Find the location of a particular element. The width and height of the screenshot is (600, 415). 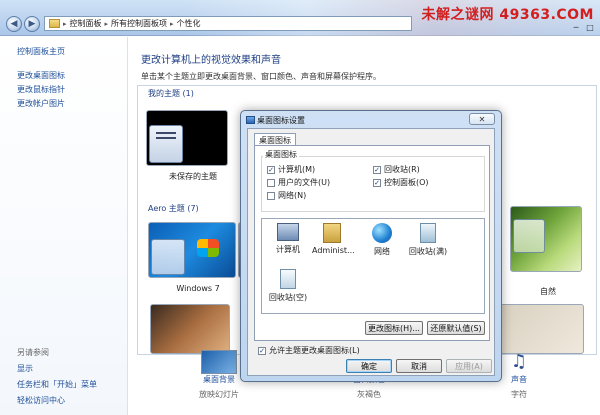

unsaved-theme-label: 未保存的主题 is located at coordinates (193, 176).